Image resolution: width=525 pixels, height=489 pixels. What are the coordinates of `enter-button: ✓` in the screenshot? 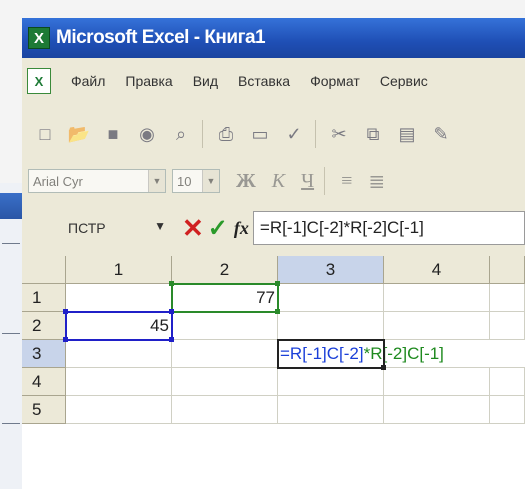 It's located at (218, 228).